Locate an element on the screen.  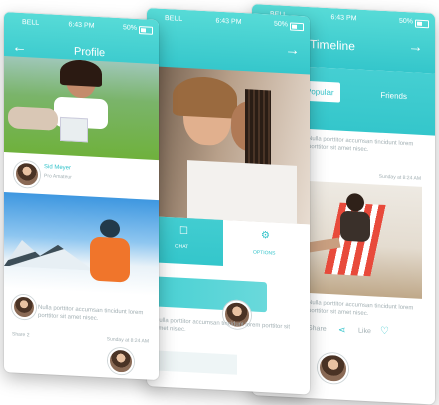
couple-photo is located at coordinates (228, 145).